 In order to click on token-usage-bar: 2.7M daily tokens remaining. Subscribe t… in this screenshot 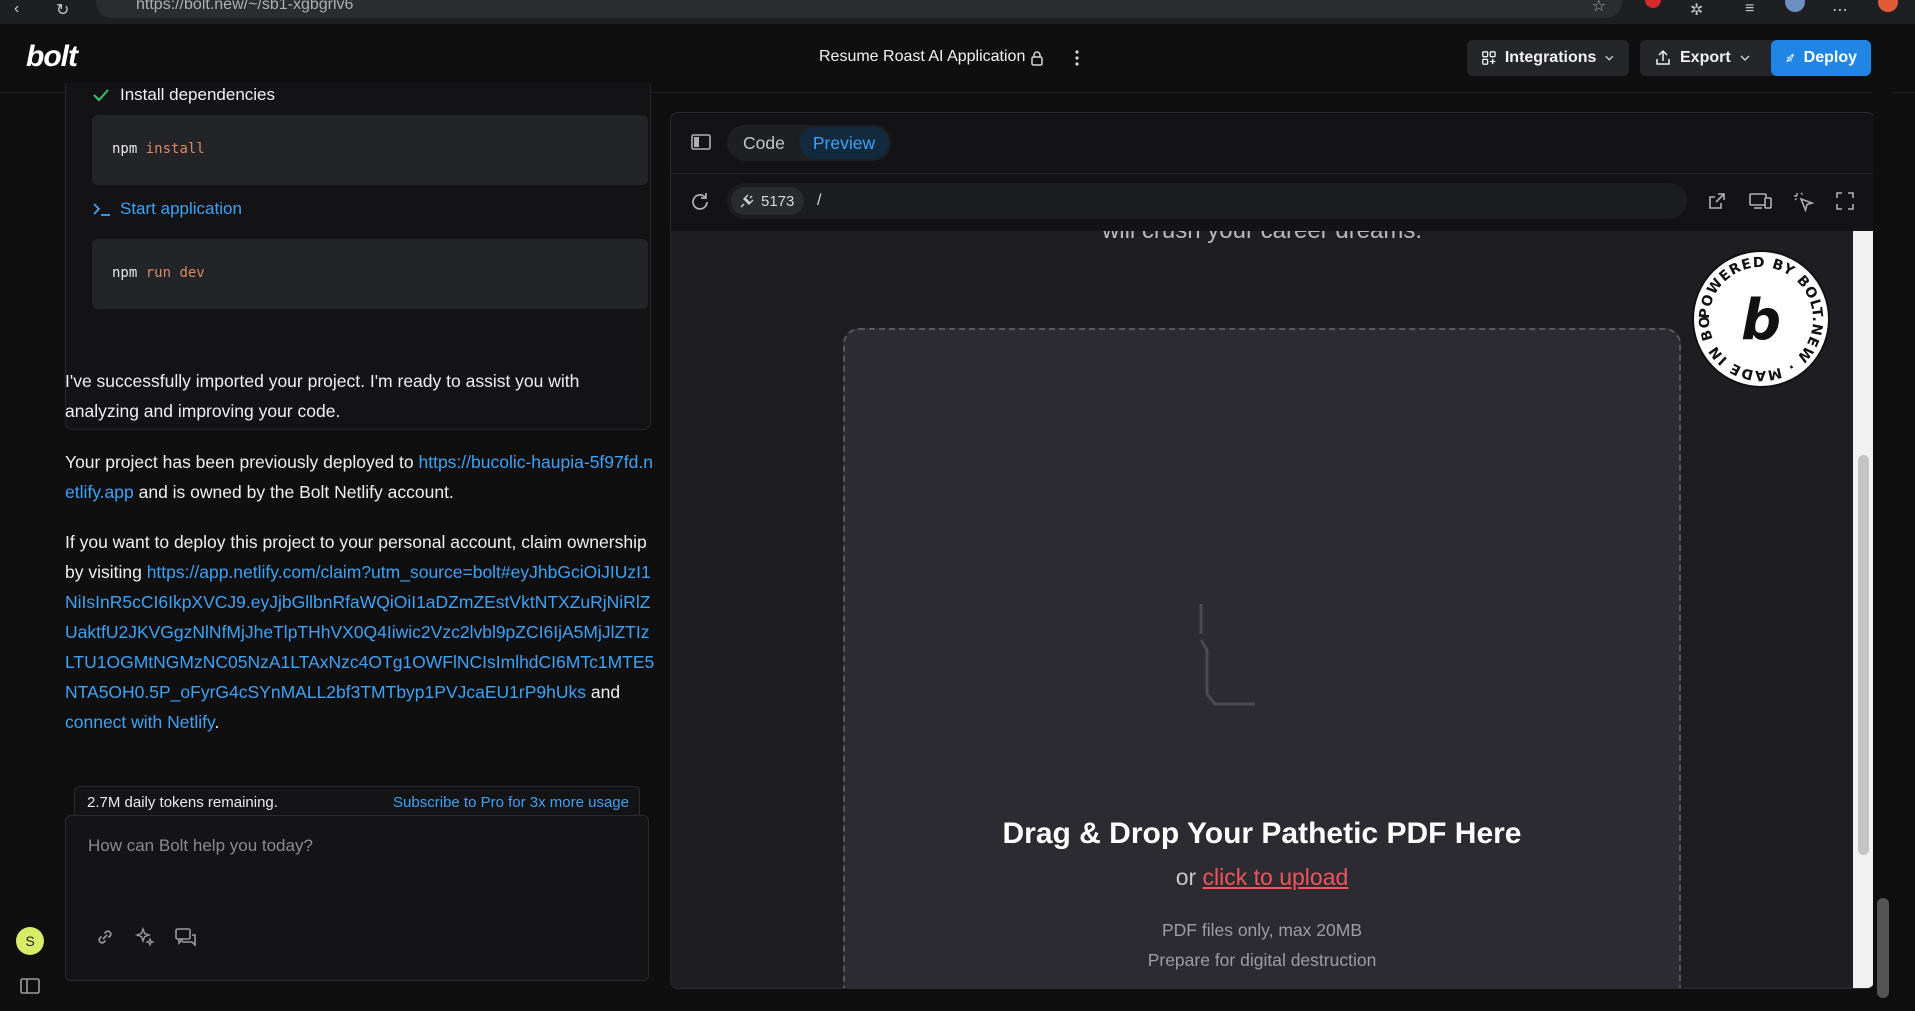, I will do `click(357, 801)`.